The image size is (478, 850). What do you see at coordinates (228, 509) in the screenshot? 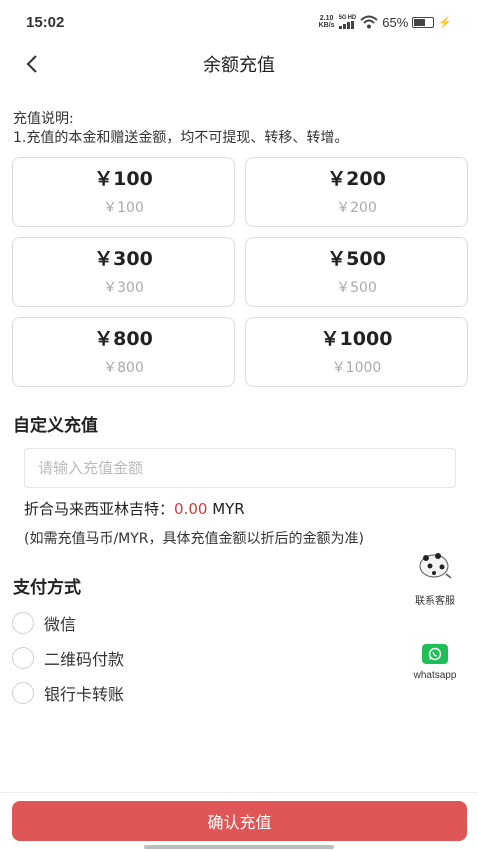
I see `conversion-unit: MYR` at bounding box center [228, 509].